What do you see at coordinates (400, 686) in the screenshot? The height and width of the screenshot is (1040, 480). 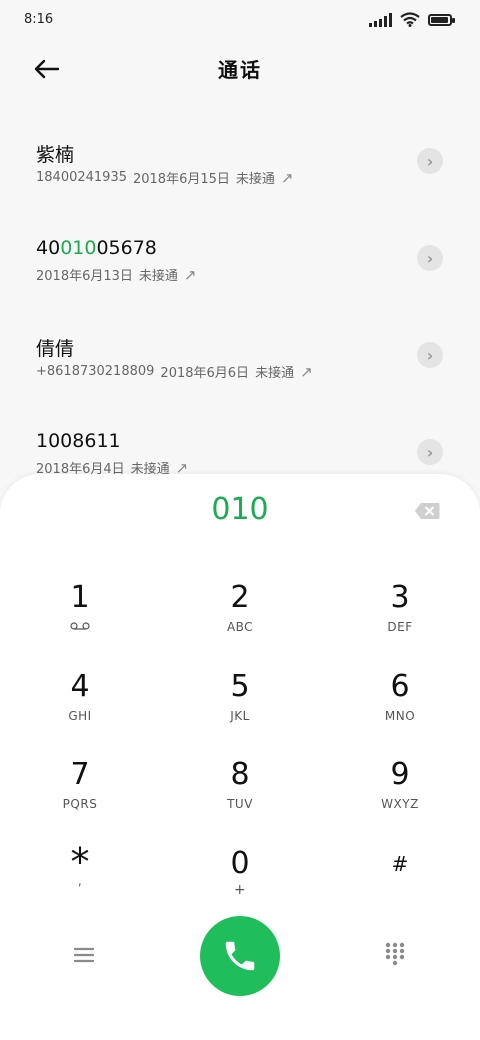 I see `key-digit: 6` at bounding box center [400, 686].